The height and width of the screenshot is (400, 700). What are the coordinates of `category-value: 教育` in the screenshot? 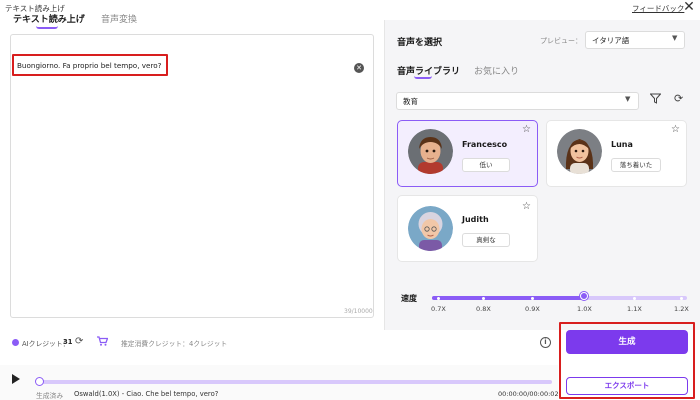 It's located at (410, 101).